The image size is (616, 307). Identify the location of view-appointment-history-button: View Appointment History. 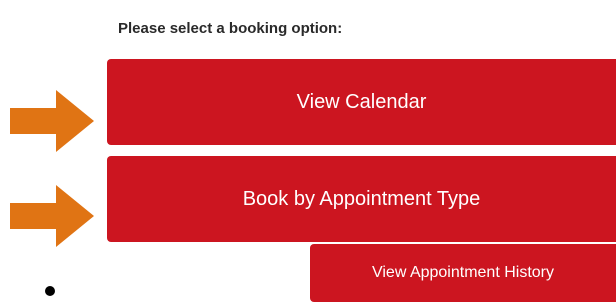
(463, 273).